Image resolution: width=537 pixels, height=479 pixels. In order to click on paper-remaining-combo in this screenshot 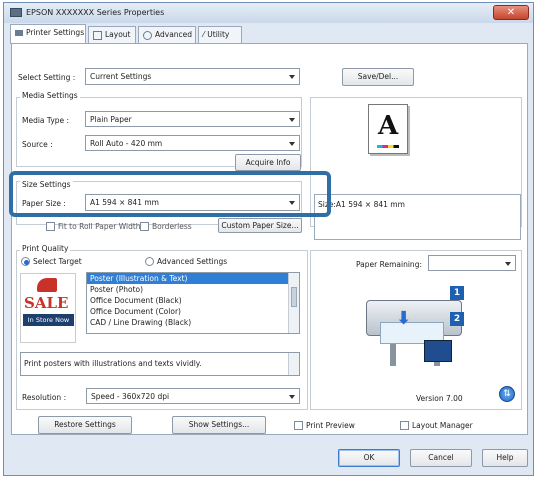, I will do `click(472, 263)`.